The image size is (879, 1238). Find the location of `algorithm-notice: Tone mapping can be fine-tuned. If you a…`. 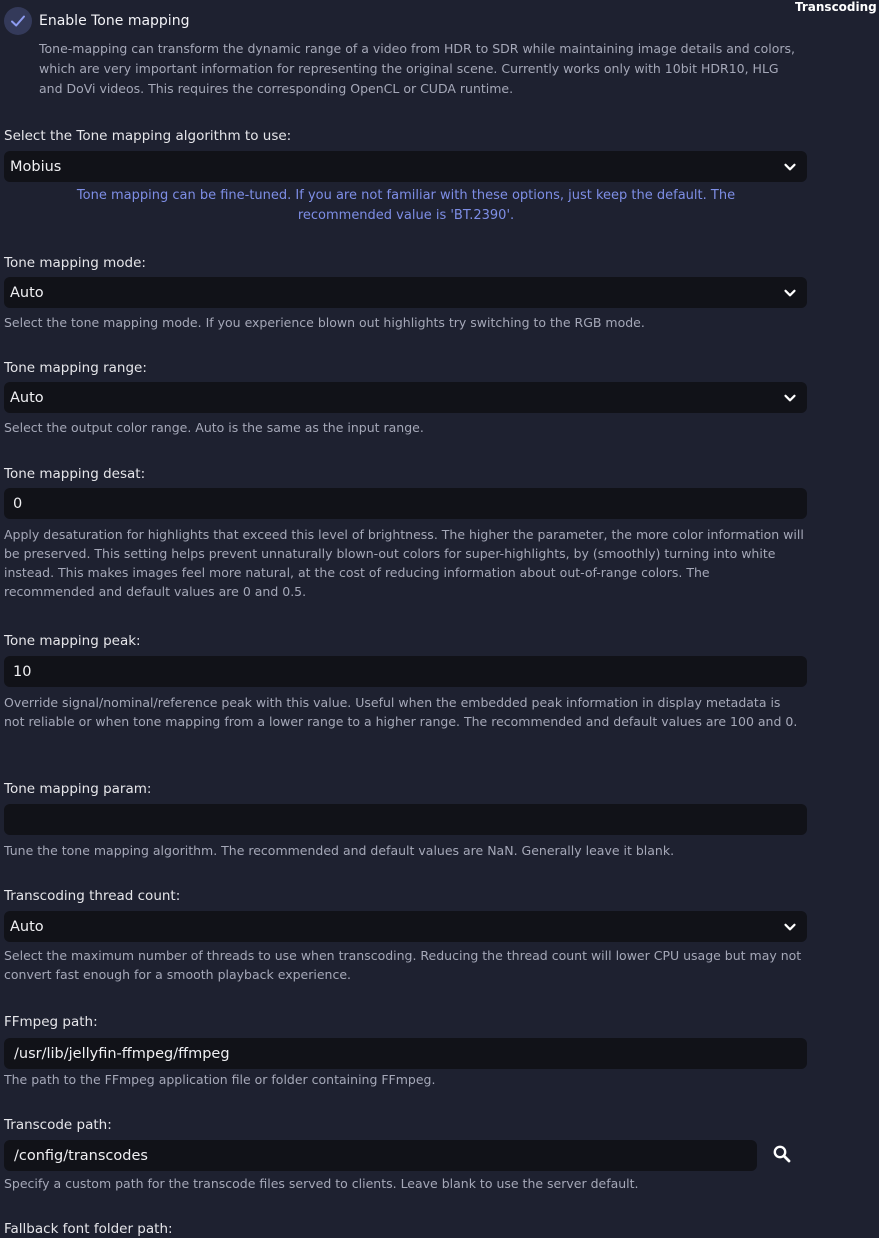

algorithm-notice: Tone mapping can be fine-tuned. If you a… is located at coordinates (406, 205).